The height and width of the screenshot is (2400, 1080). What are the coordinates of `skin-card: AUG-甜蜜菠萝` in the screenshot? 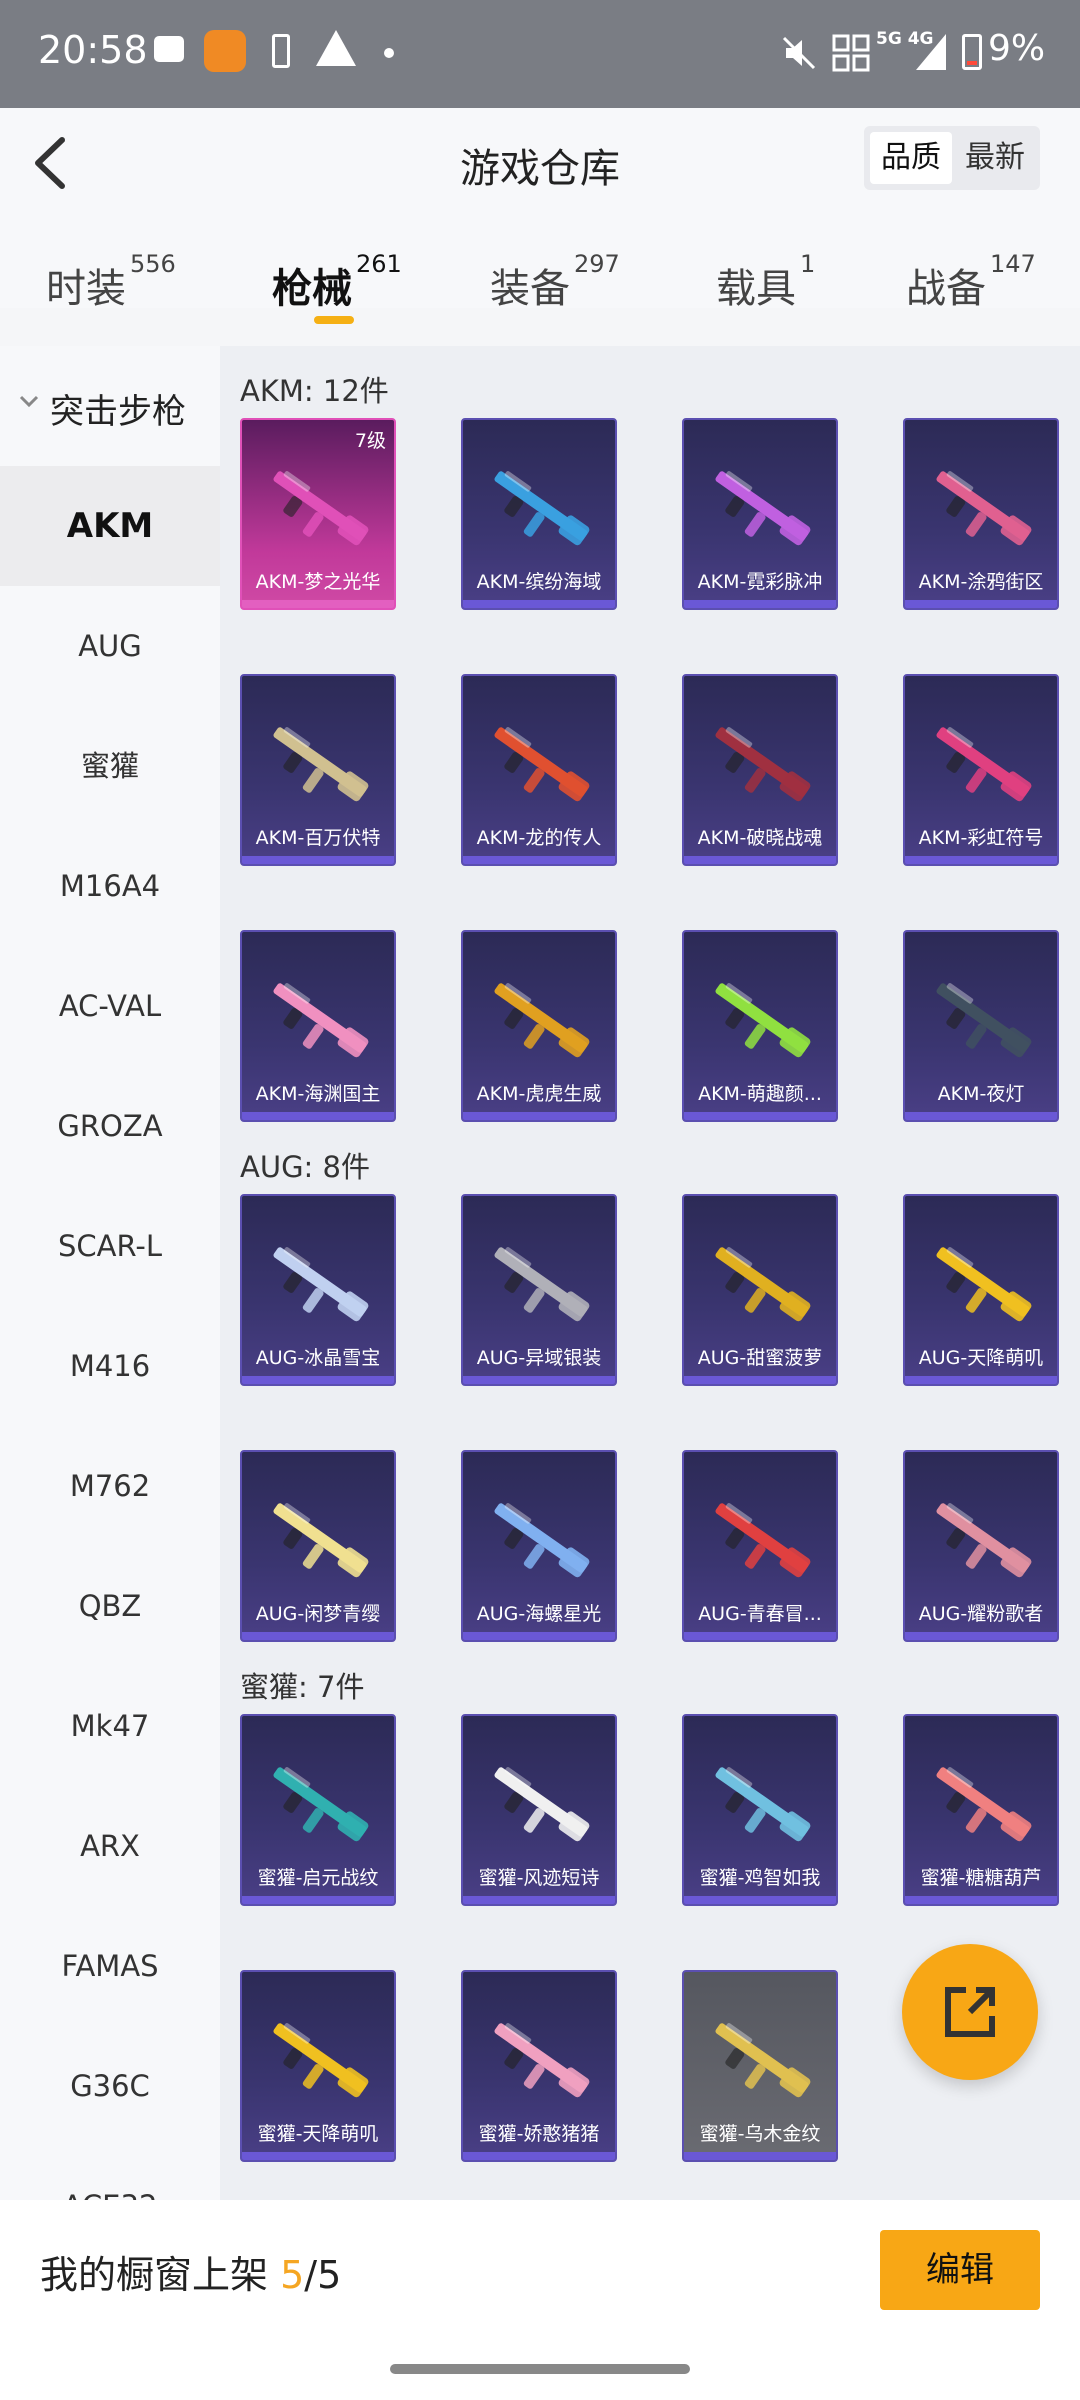 It's located at (760, 1290).